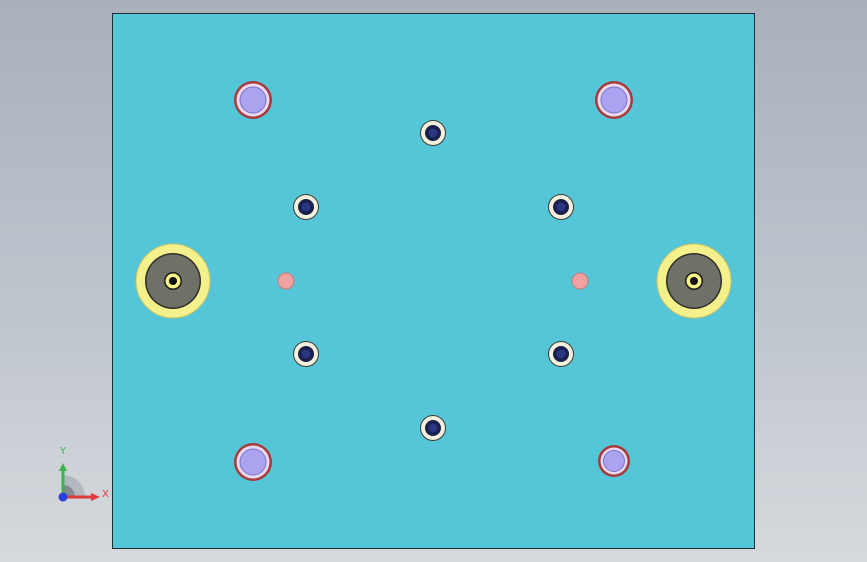 This screenshot has width=867, height=562. What do you see at coordinates (286, 281) in the screenshot?
I see `pin-hole-left` at bounding box center [286, 281].